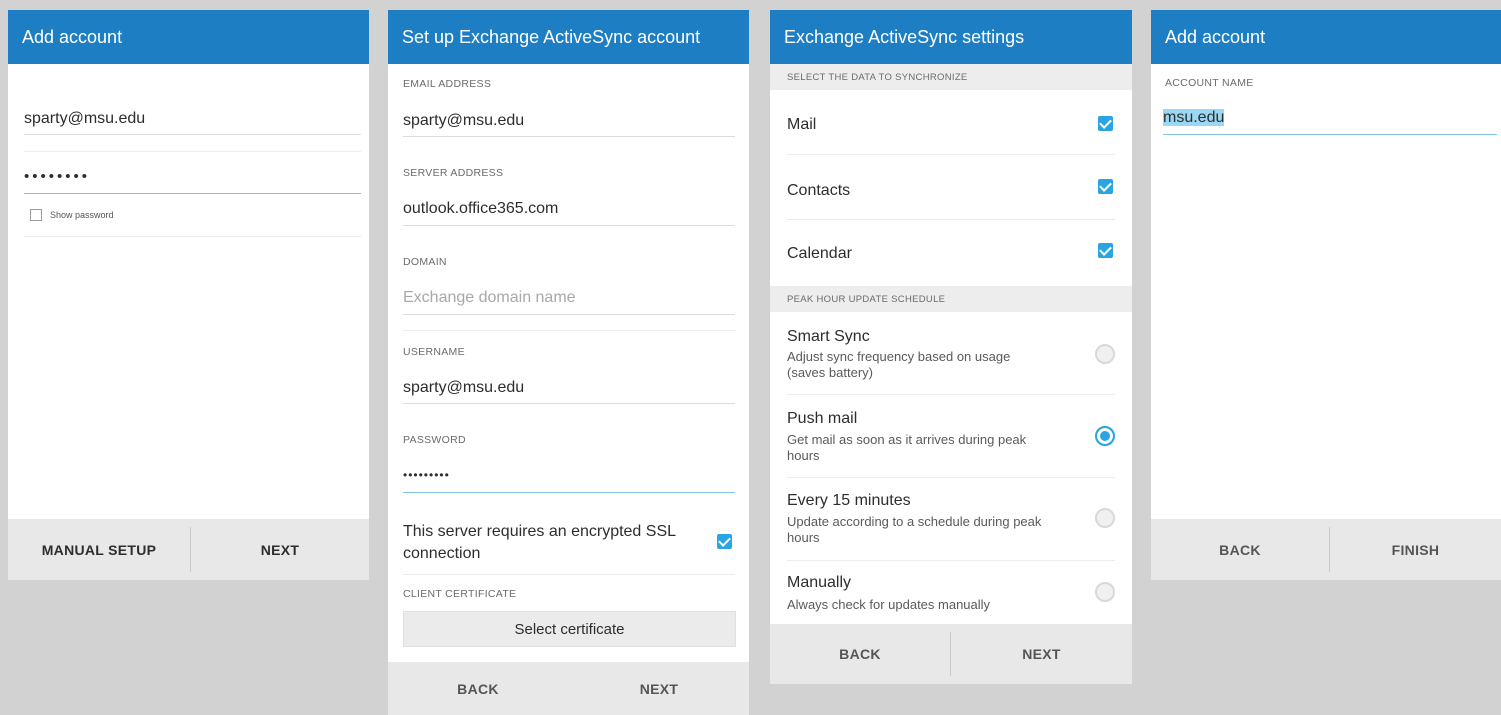  What do you see at coordinates (463, 388) in the screenshot?
I see `username-input: sparty@msu.edu` at bounding box center [463, 388].